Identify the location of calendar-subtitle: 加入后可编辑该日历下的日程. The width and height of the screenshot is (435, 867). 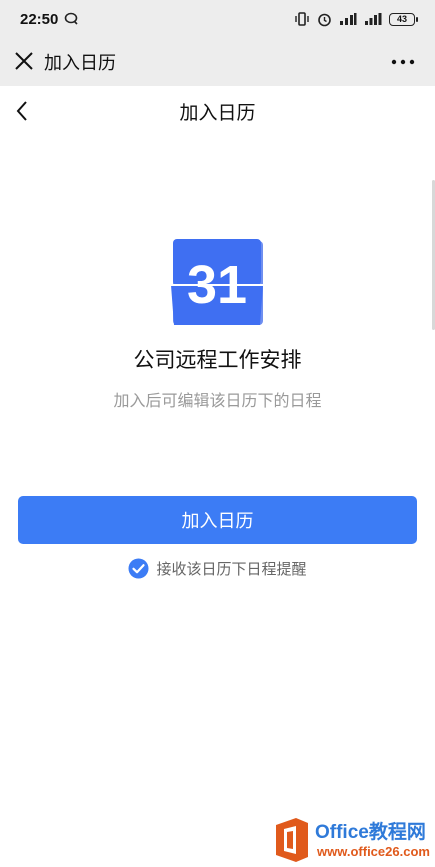
(217, 400).